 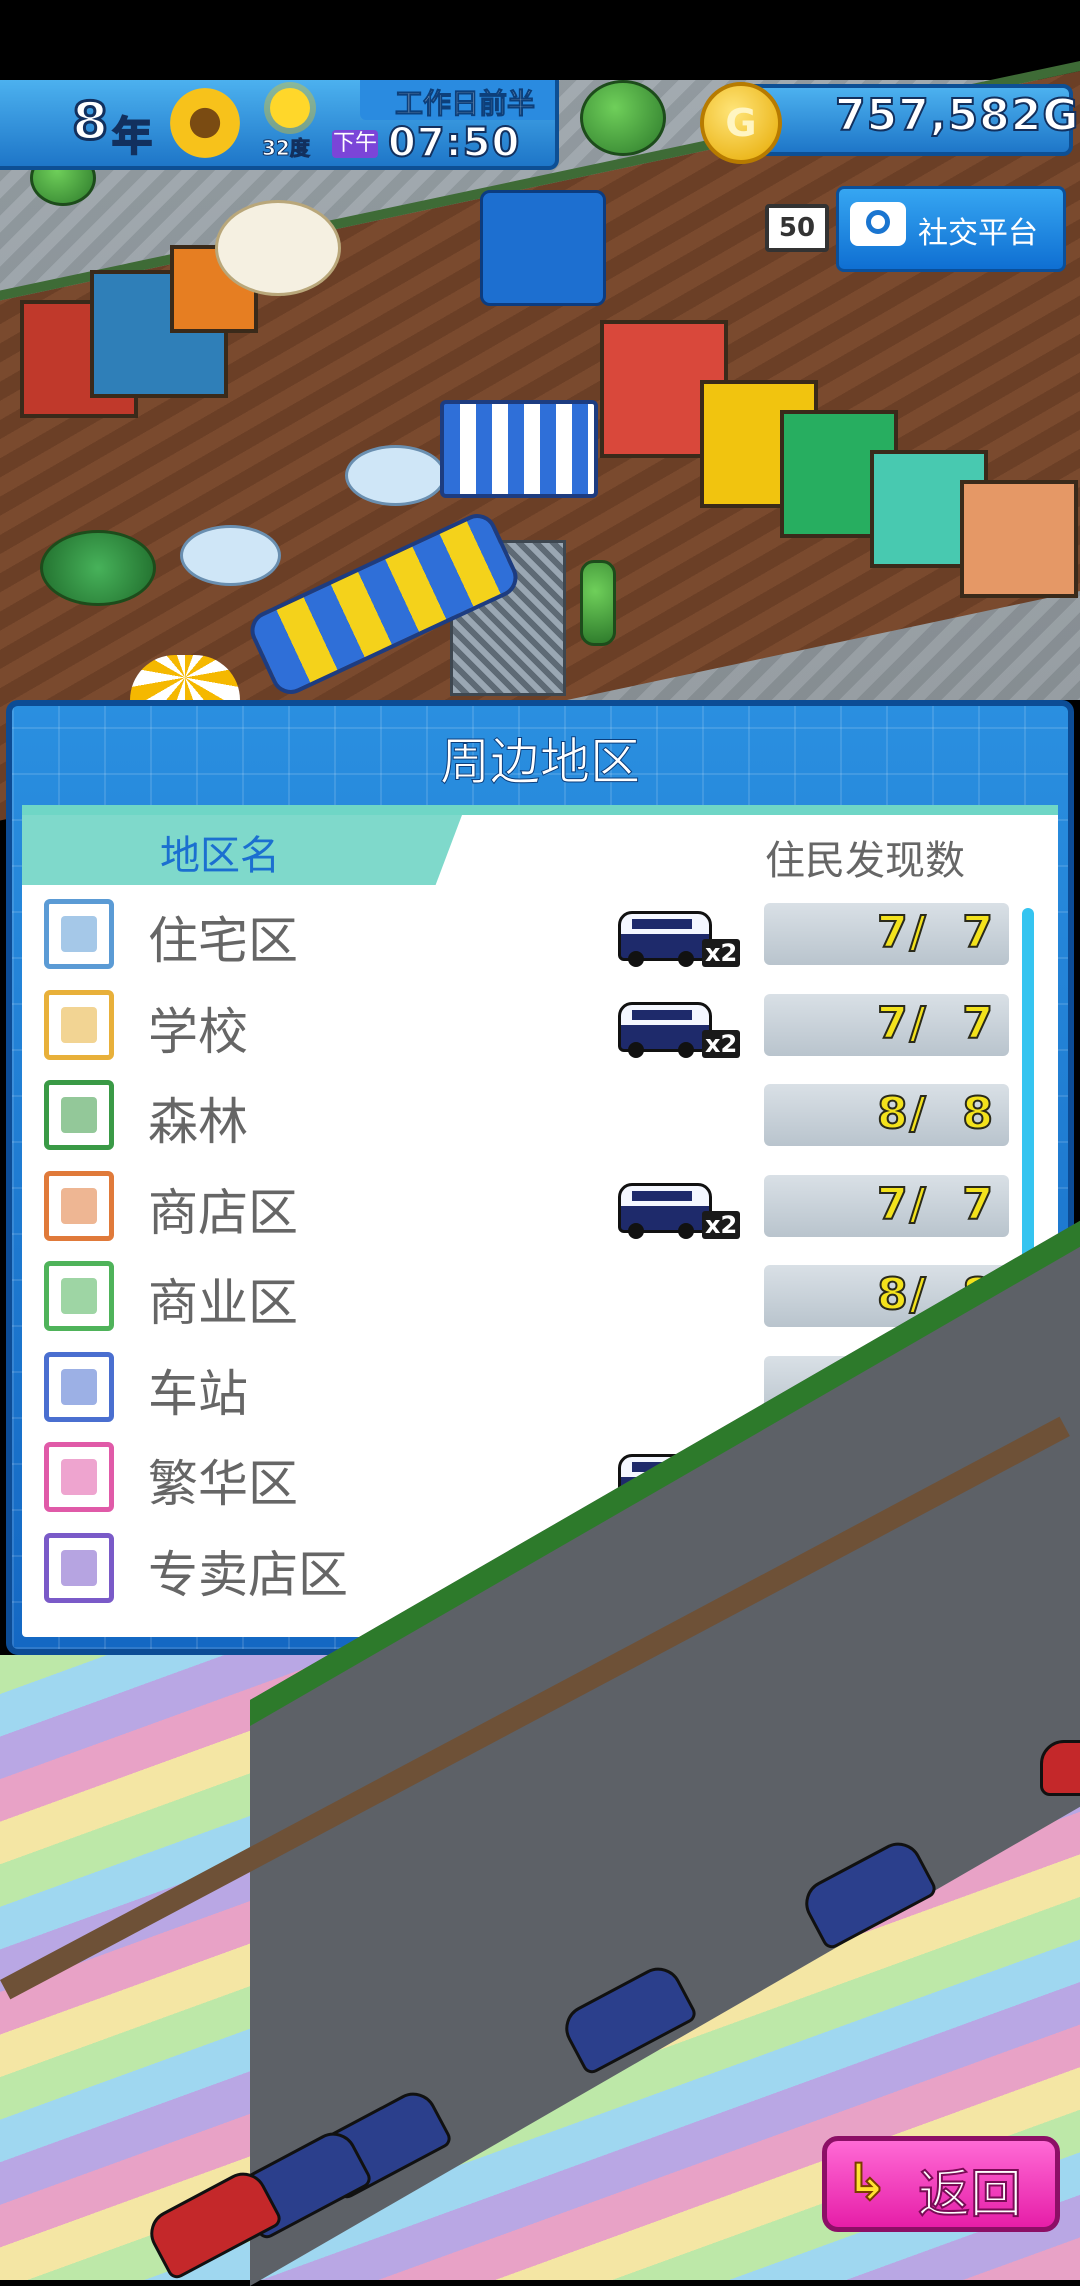 I want to click on area-row: 森林 8/ 8, so click(x=530, y=1116).